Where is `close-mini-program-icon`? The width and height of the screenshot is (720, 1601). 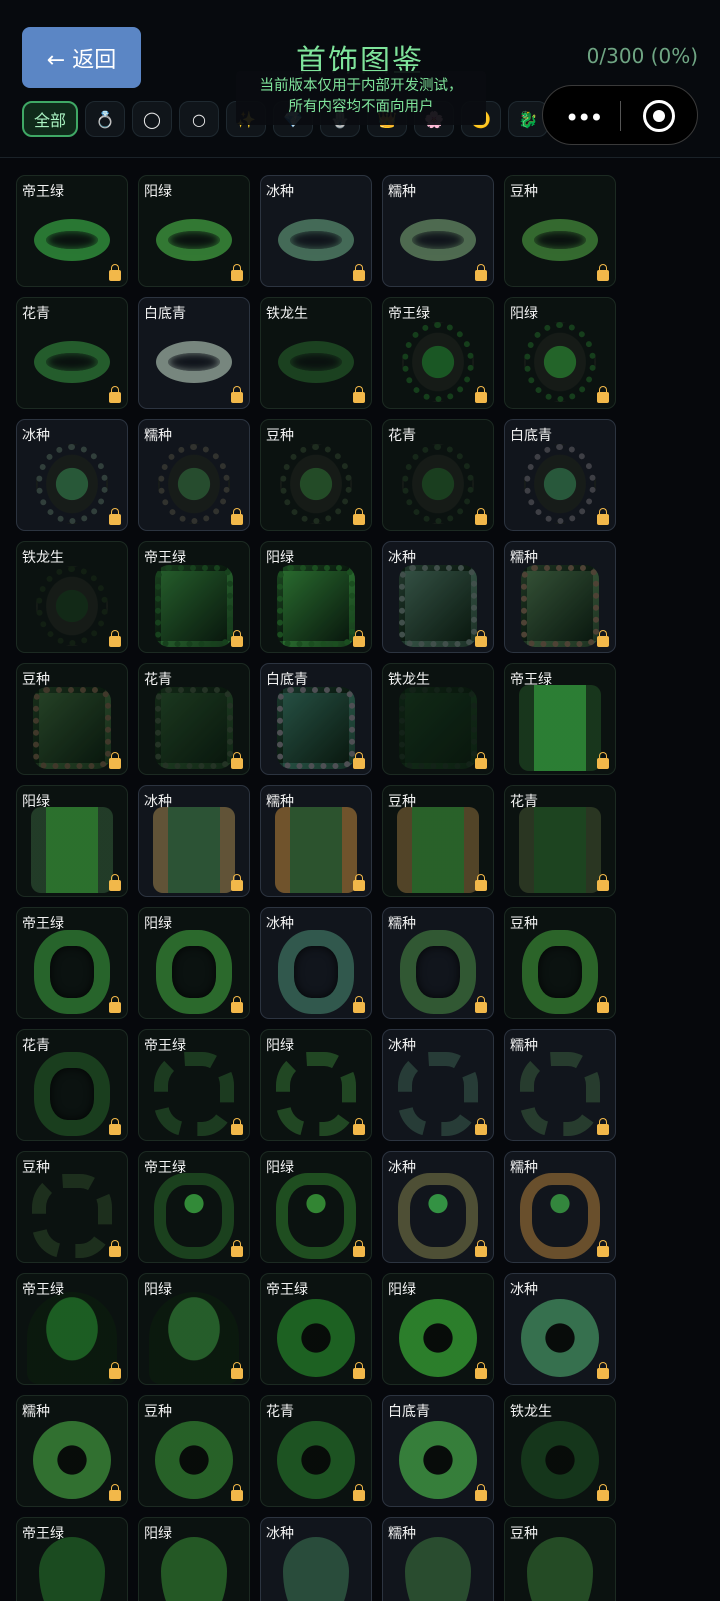 close-mini-program-icon is located at coordinates (659, 116).